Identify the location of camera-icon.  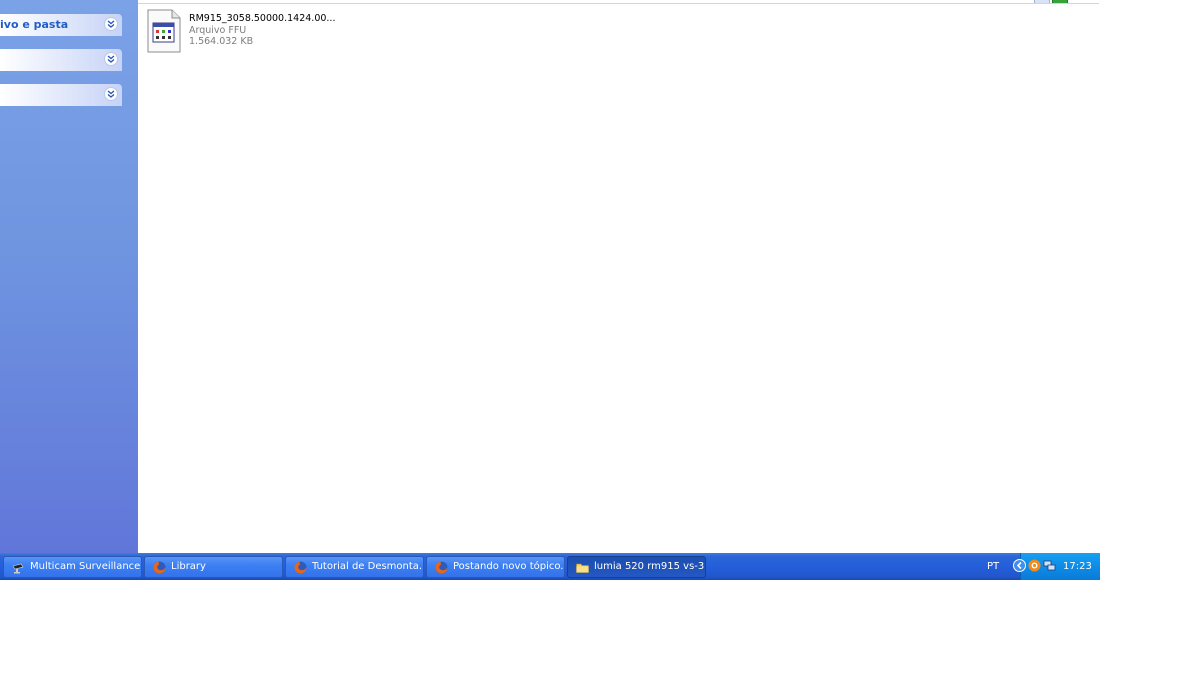
(18, 568).